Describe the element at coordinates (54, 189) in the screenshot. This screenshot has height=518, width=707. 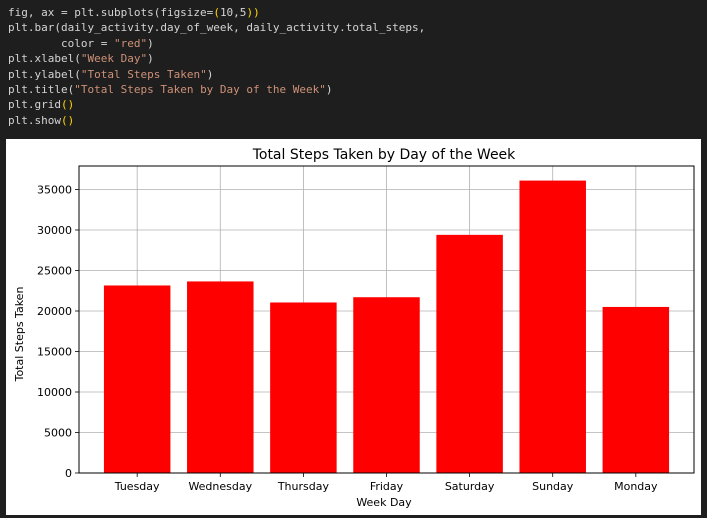
I see `y-tick-label: 35000` at that location.